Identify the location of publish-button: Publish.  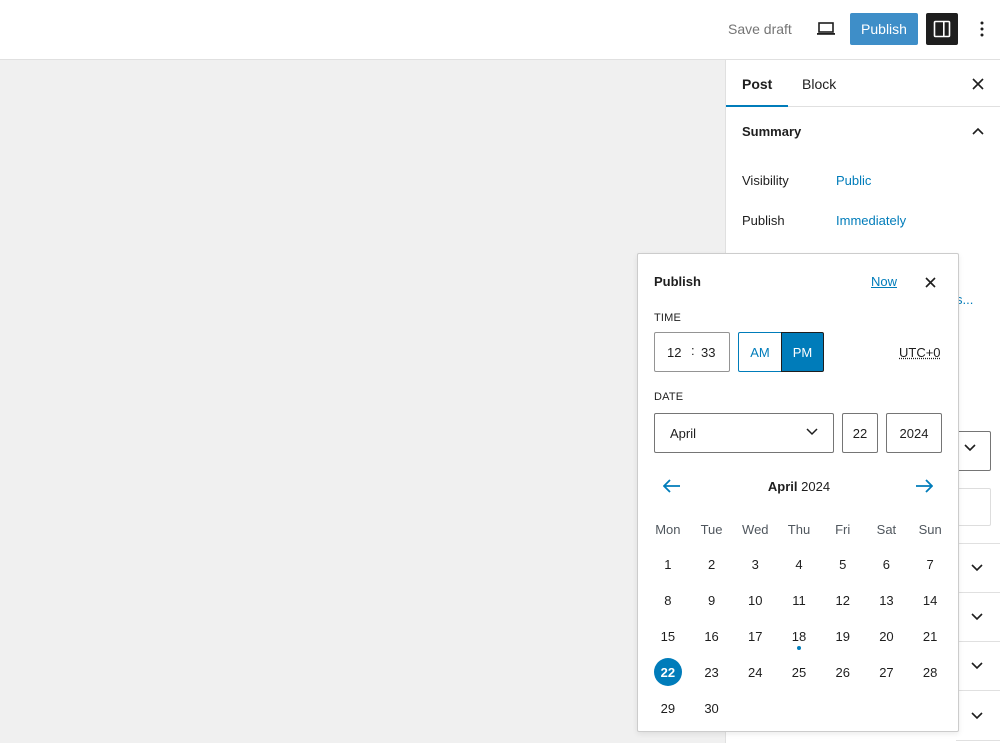
(884, 29).